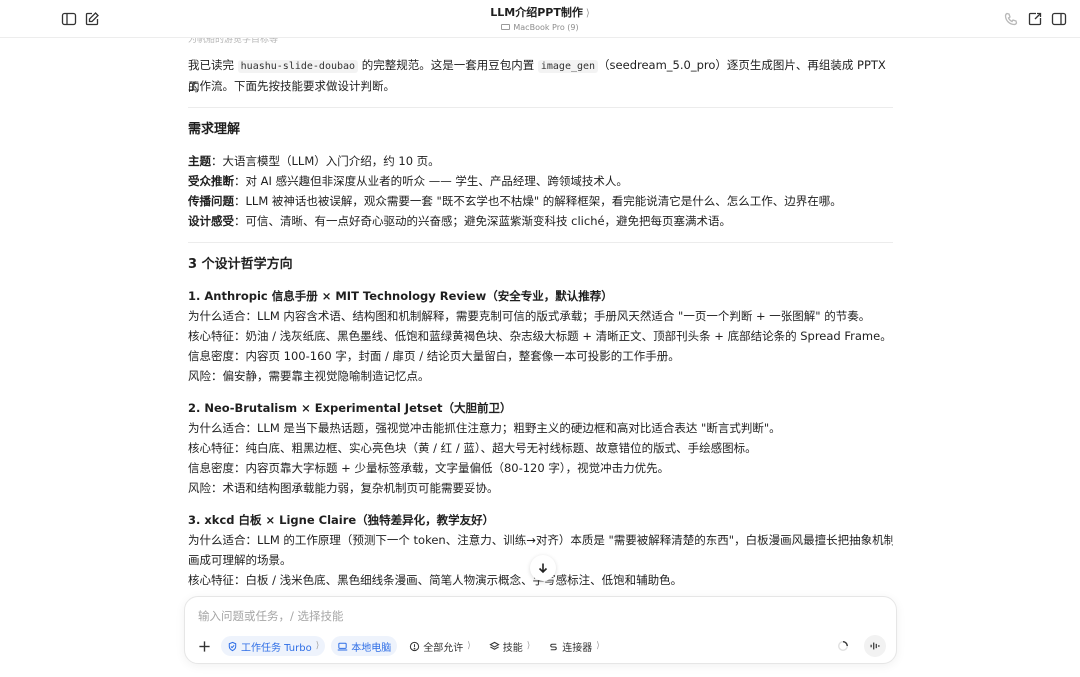  What do you see at coordinates (240, 560) in the screenshot?
I see `direction-line: 画成可理解的场景。` at bounding box center [240, 560].